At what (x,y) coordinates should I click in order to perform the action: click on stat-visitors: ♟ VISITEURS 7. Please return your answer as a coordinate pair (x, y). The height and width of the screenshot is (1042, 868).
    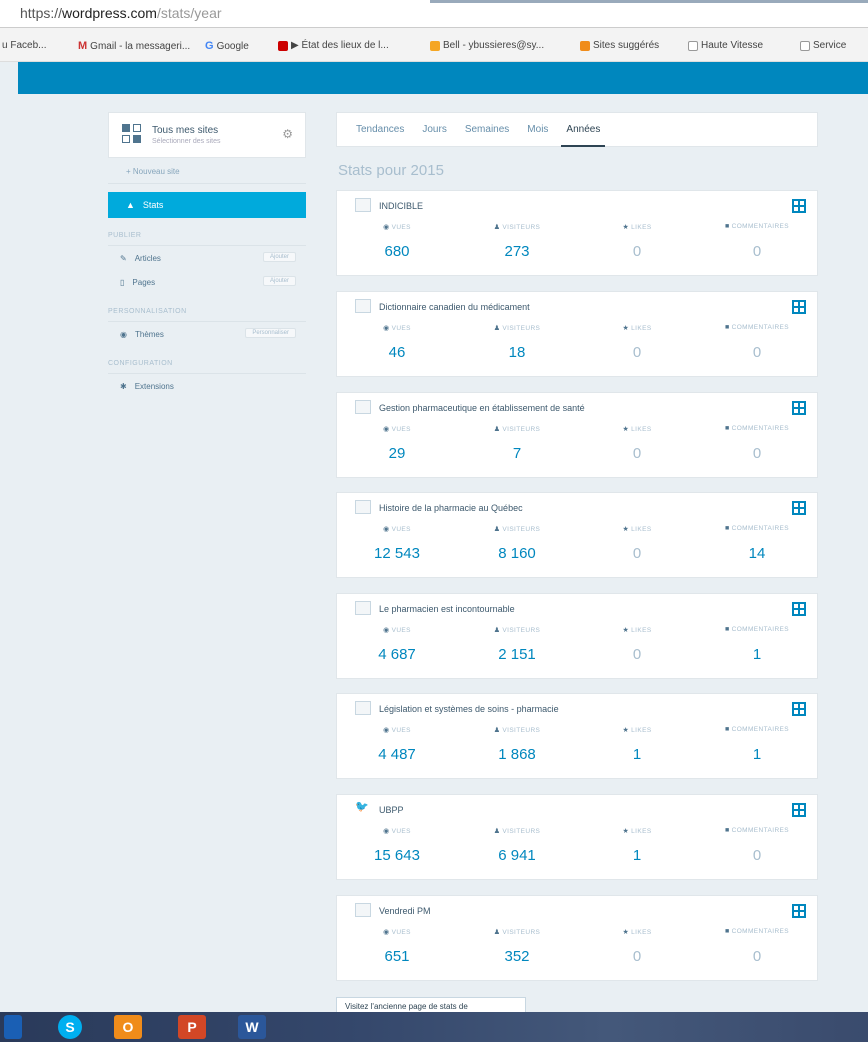
    Looking at the image, I should click on (517, 443).